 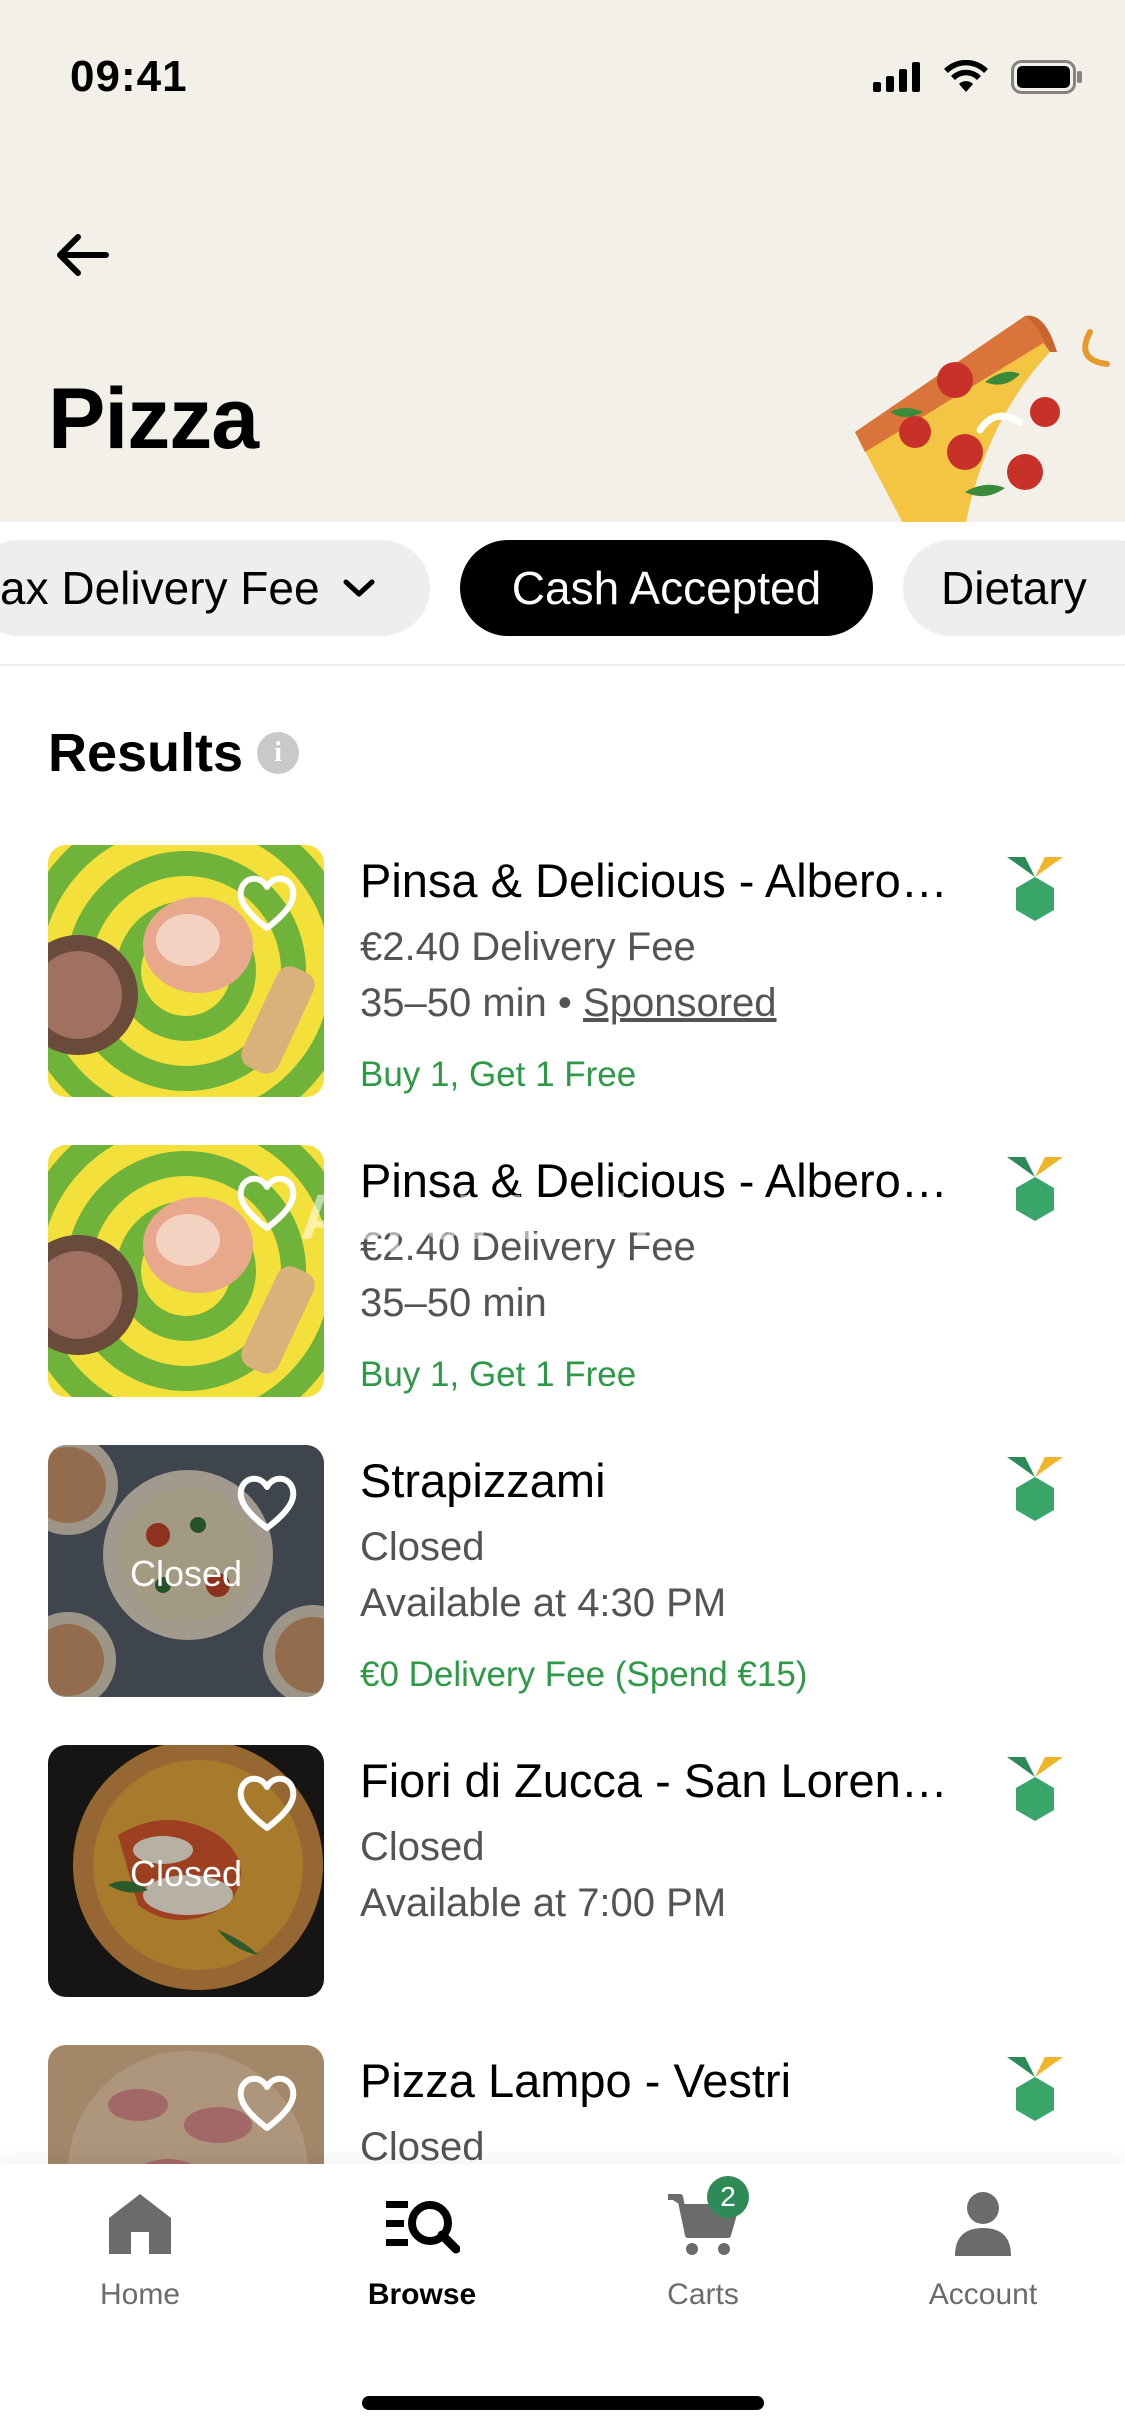 I want to click on promo-text: €0 Delivery Fee (Spend €15), so click(x=584, y=1674).